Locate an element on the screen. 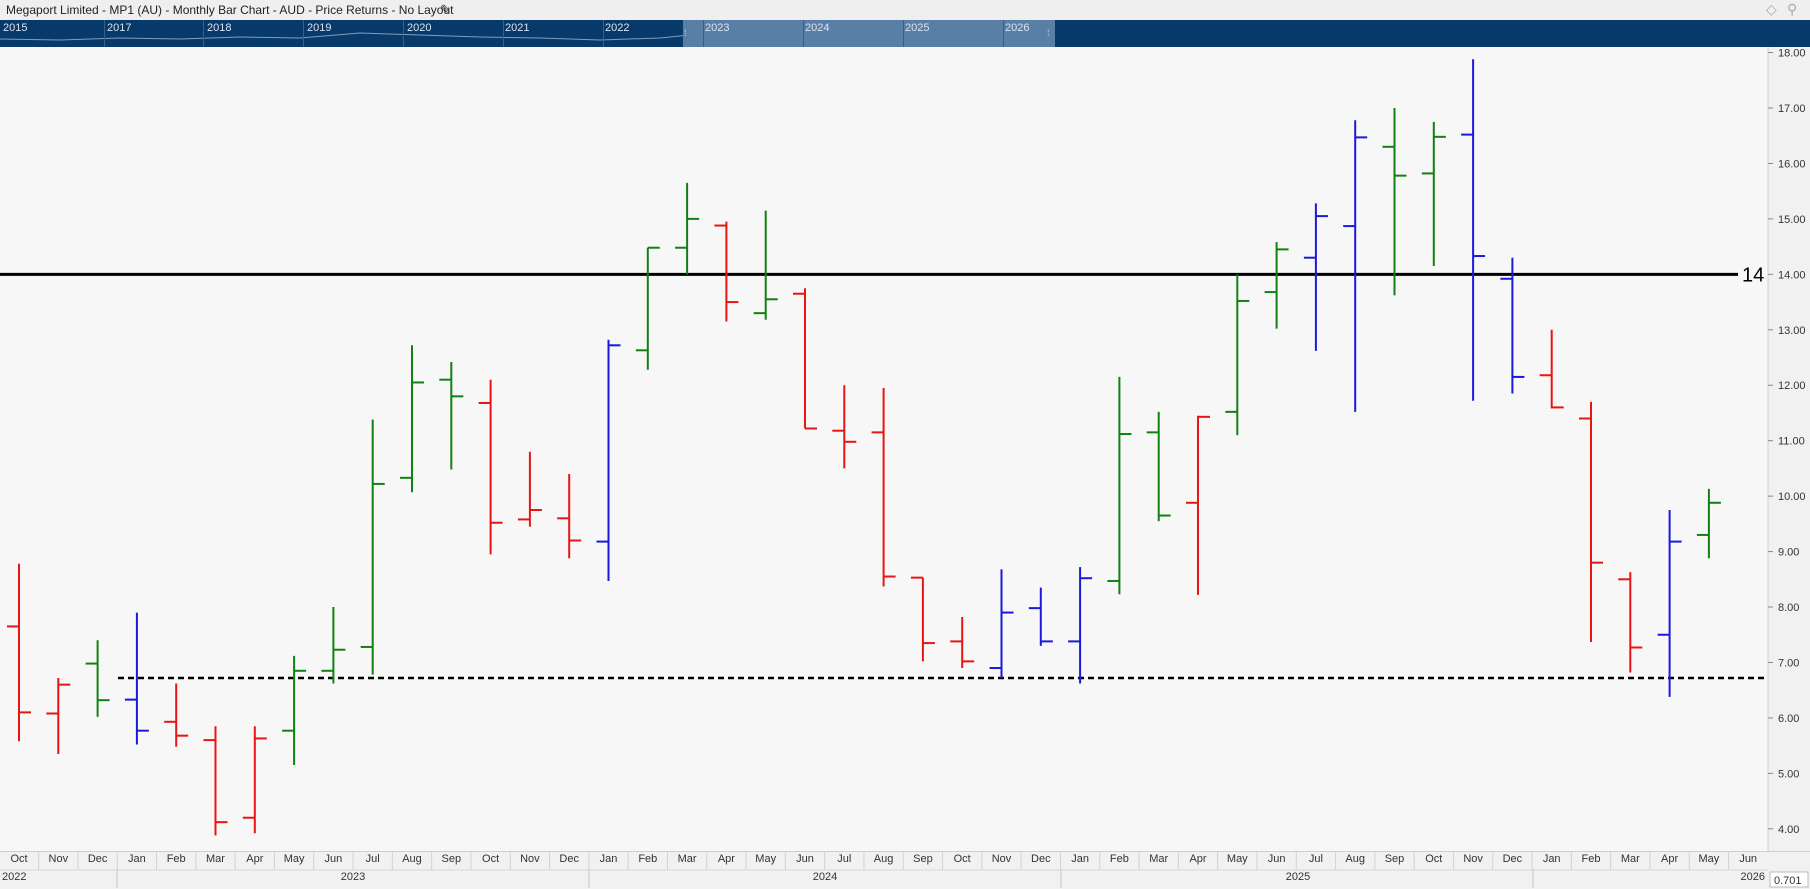 This screenshot has width=1810, height=889. y-tick-label: 17.00 is located at coordinates (1792, 109).